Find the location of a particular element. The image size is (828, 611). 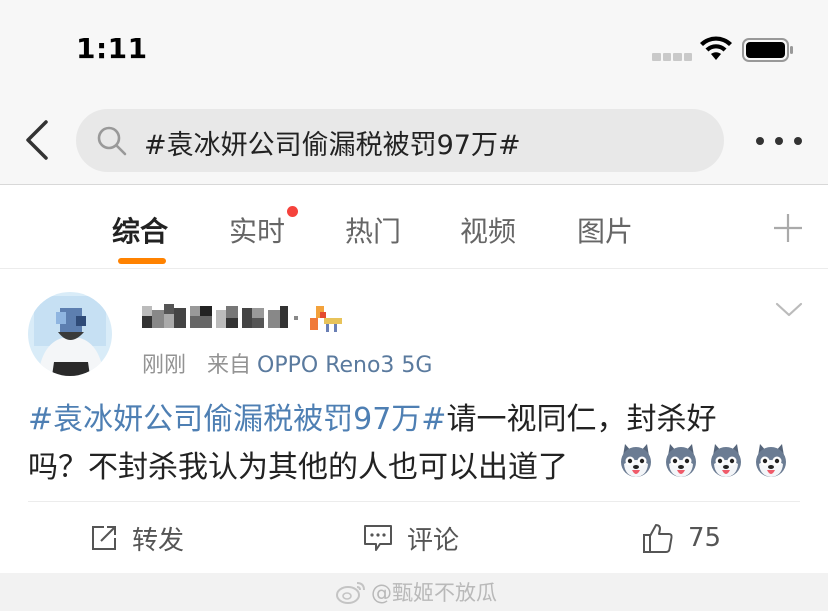

post-time: 刚刚 is located at coordinates (164, 365).